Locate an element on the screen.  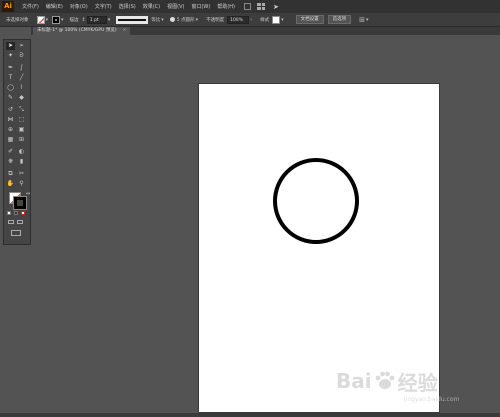
screen-mode-icon is located at coordinates (16, 233).